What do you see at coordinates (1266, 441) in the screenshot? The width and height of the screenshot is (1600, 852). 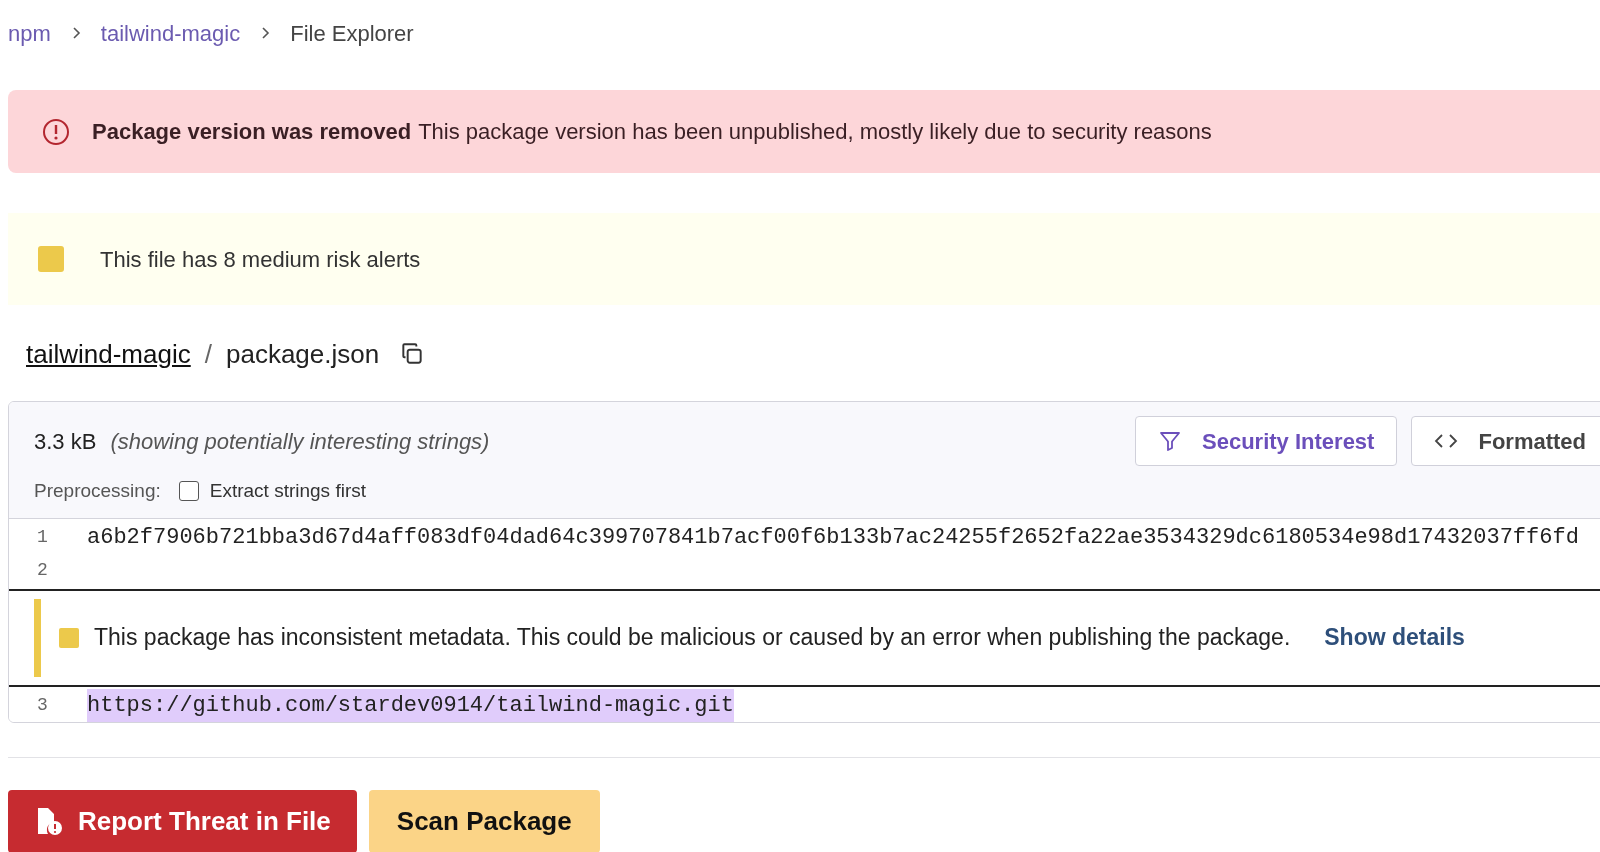 I see `filter-toggle: Security Interest` at bounding box center [1266, 441].